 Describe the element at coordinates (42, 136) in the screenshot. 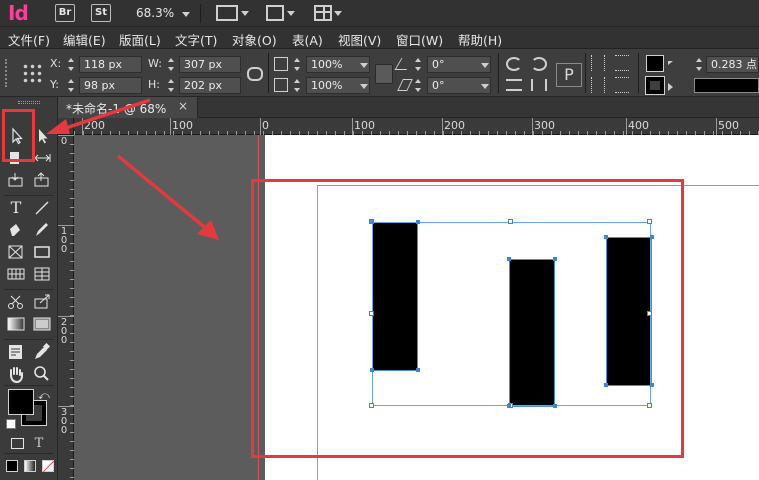

I see `direct-selection-tool-icon` at that location.